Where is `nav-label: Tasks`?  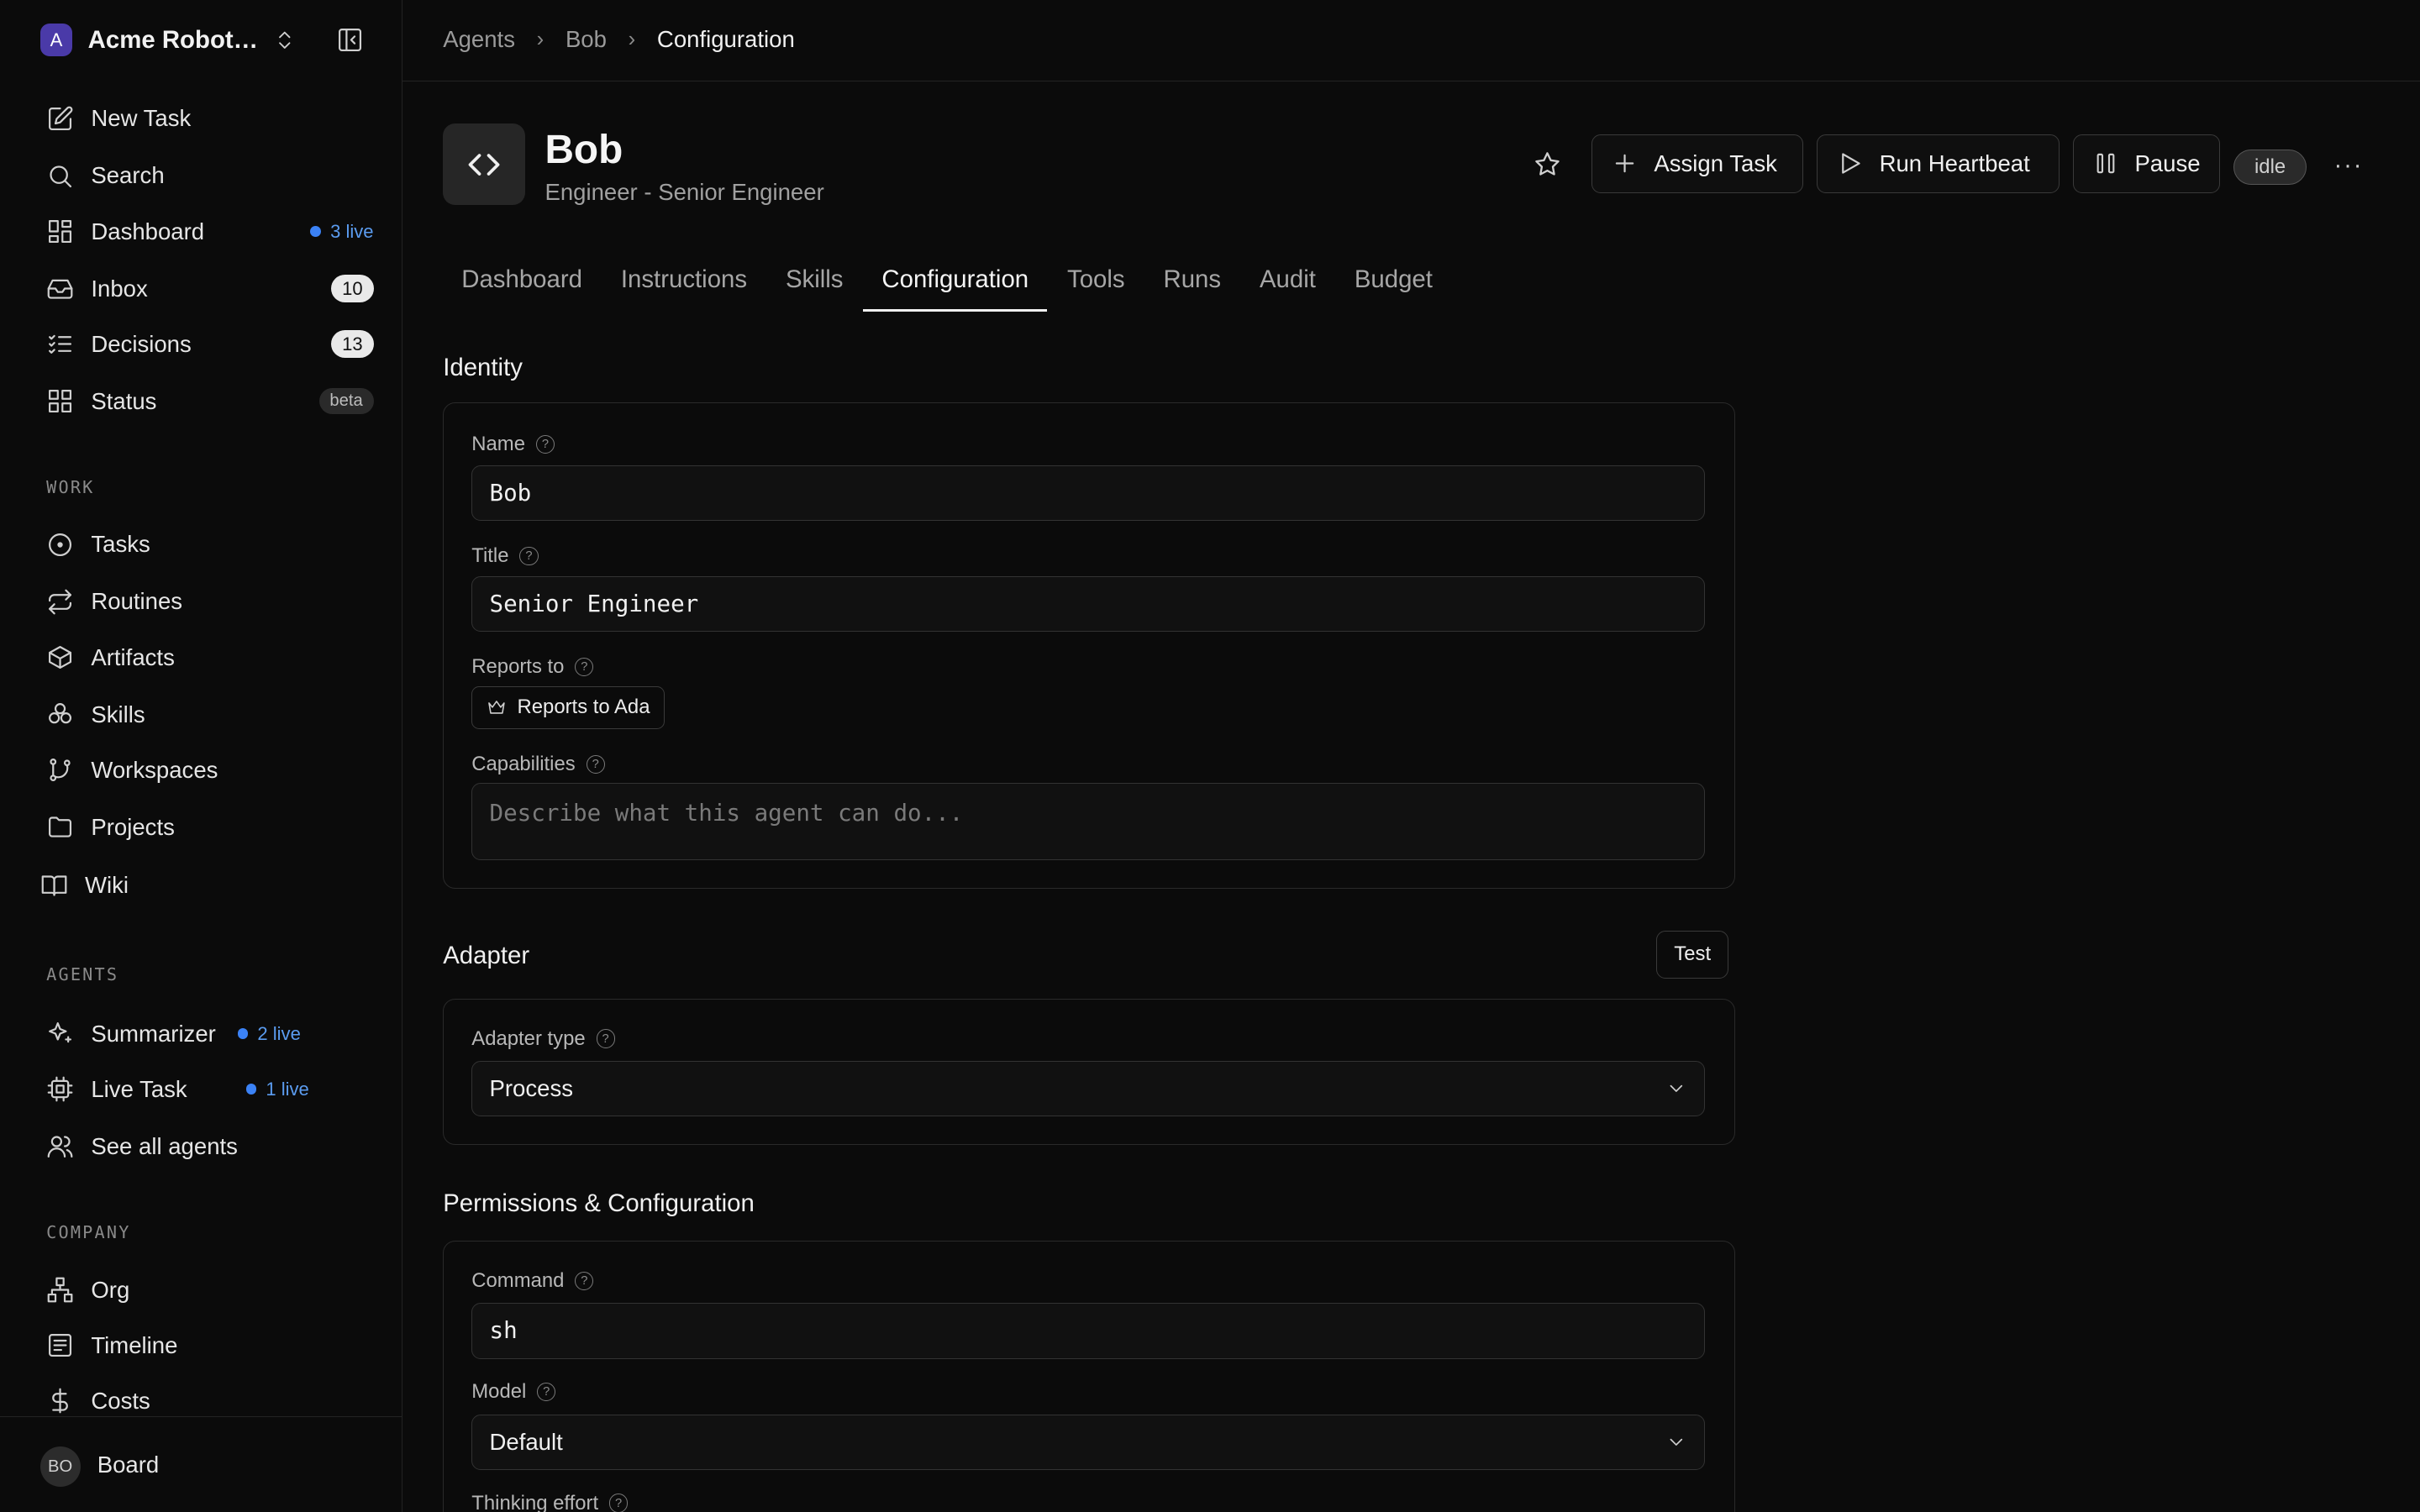
nav-label: Tasks is located at coordinates (120, 544).